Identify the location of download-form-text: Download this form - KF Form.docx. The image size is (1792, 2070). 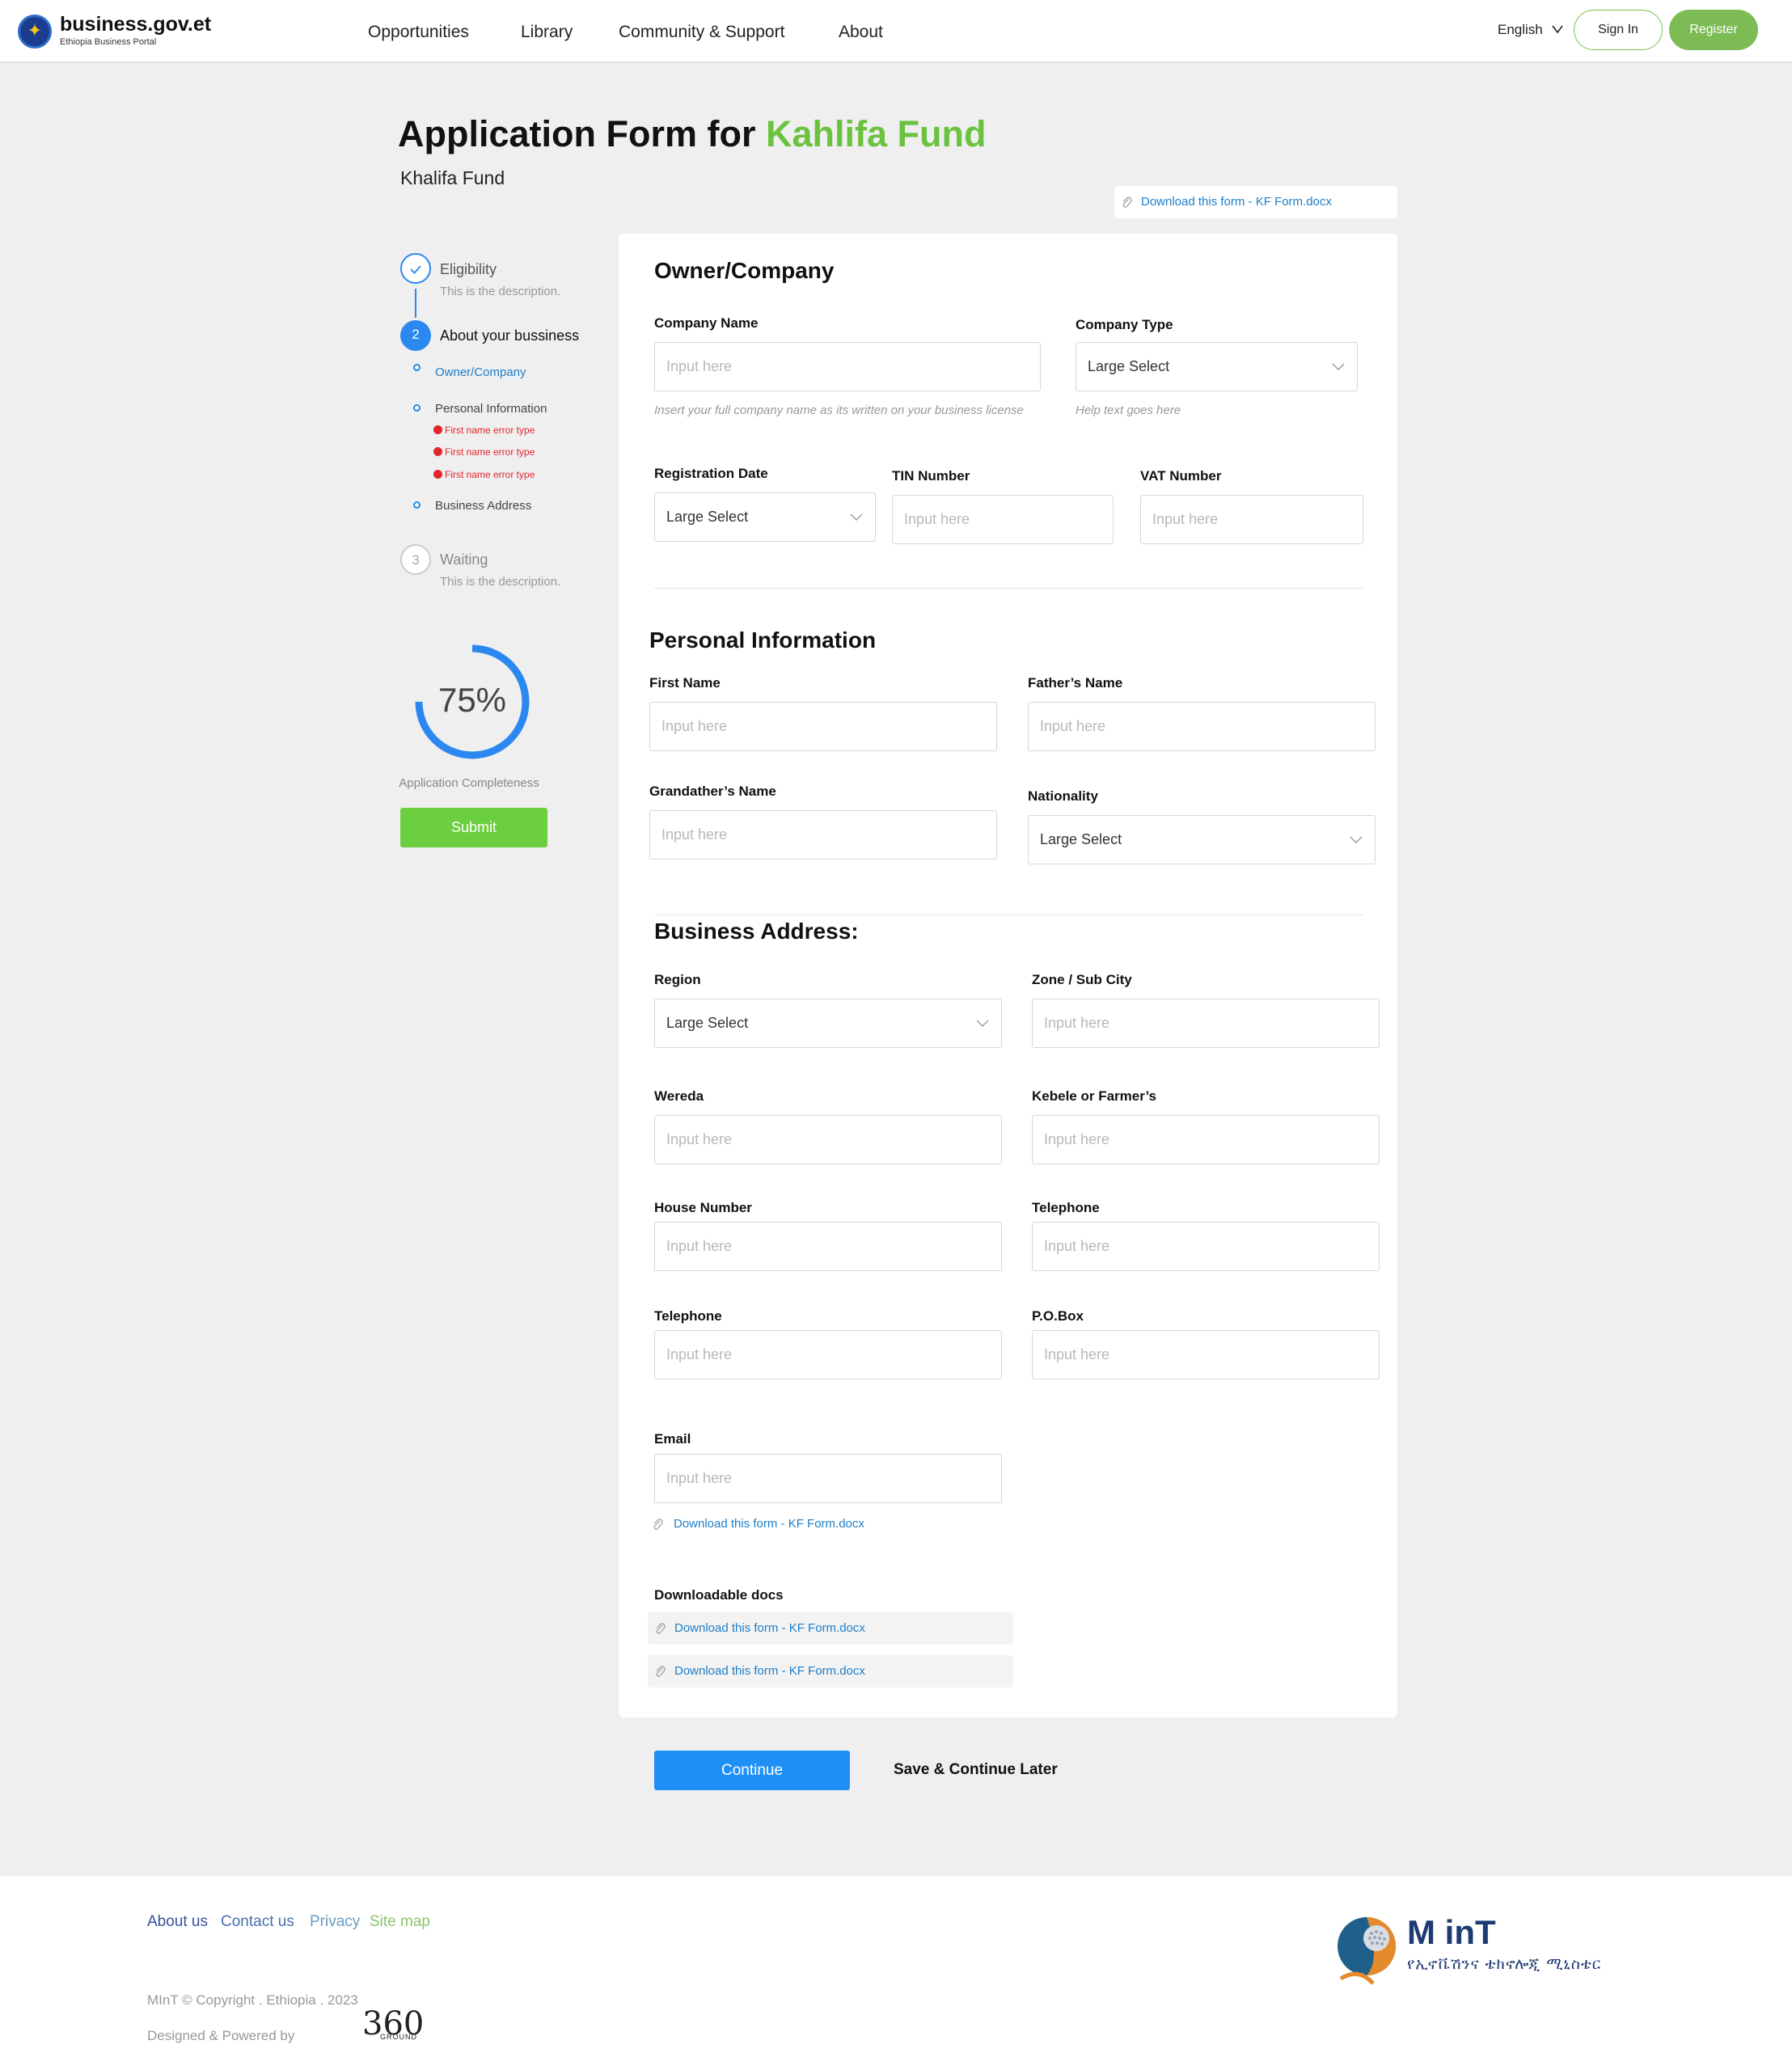
(1236, 202).